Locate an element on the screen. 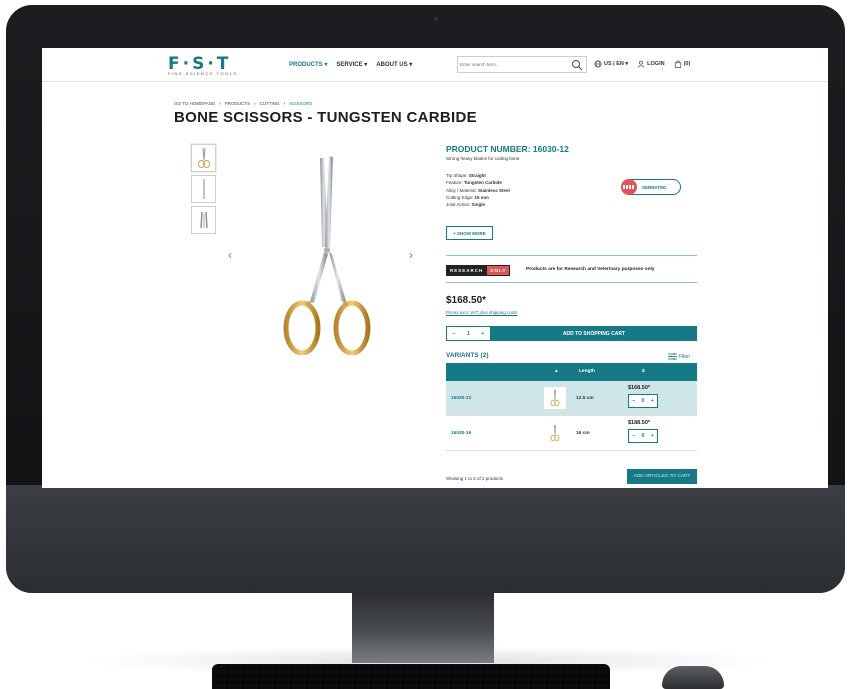  spec-joint-action: Joint Action: Single is located at coordinates (478, 204).